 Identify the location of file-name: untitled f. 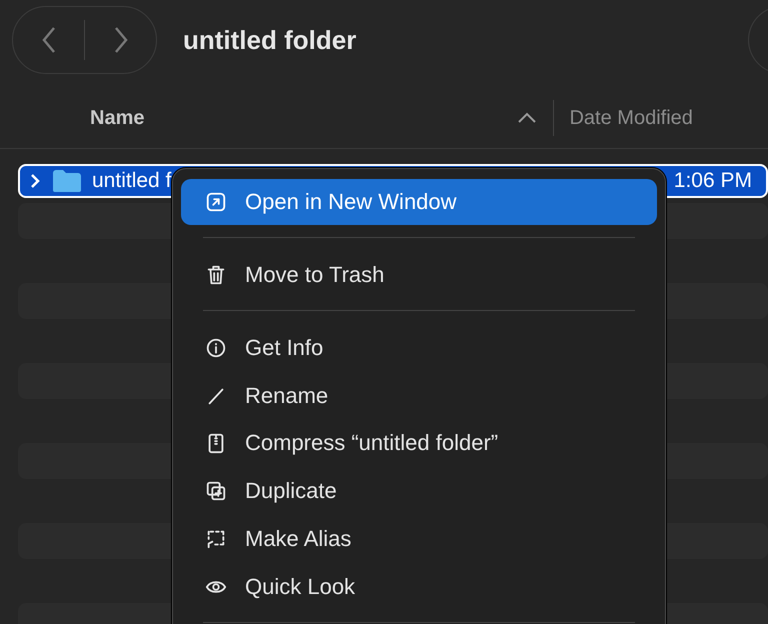
(132, 181).